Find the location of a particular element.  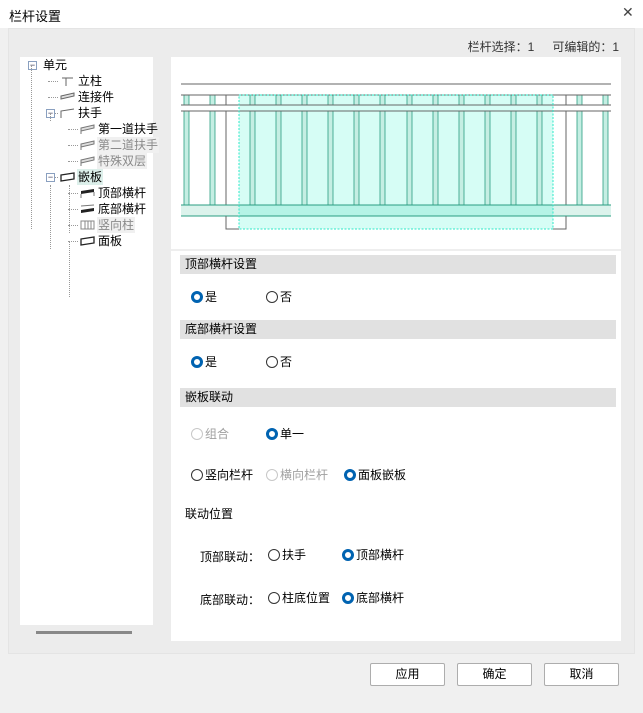

link-position-label: 联动位置 is located at coordinates (209, 514).